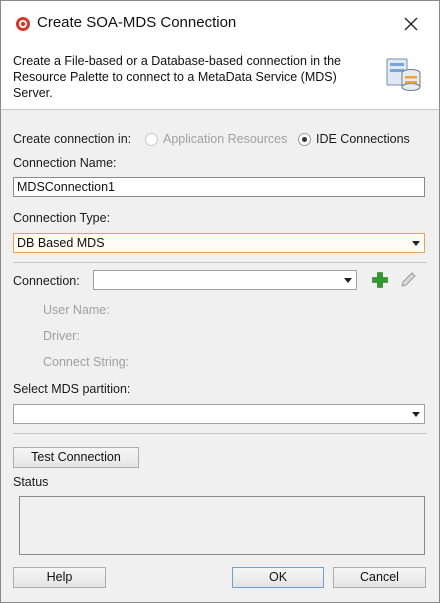  Describe the element at coordinates (23, 24) in the screenshot. I see `app-icon` at that location.